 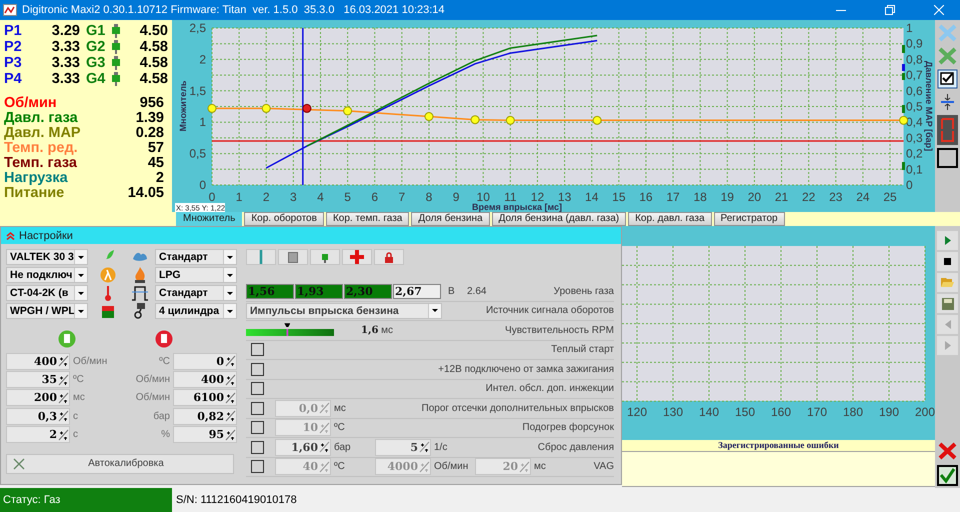 What do you see at coordinates (947, 475) in the screenshot?
I see `checkmark-icon` at bounding box center [947, 475].